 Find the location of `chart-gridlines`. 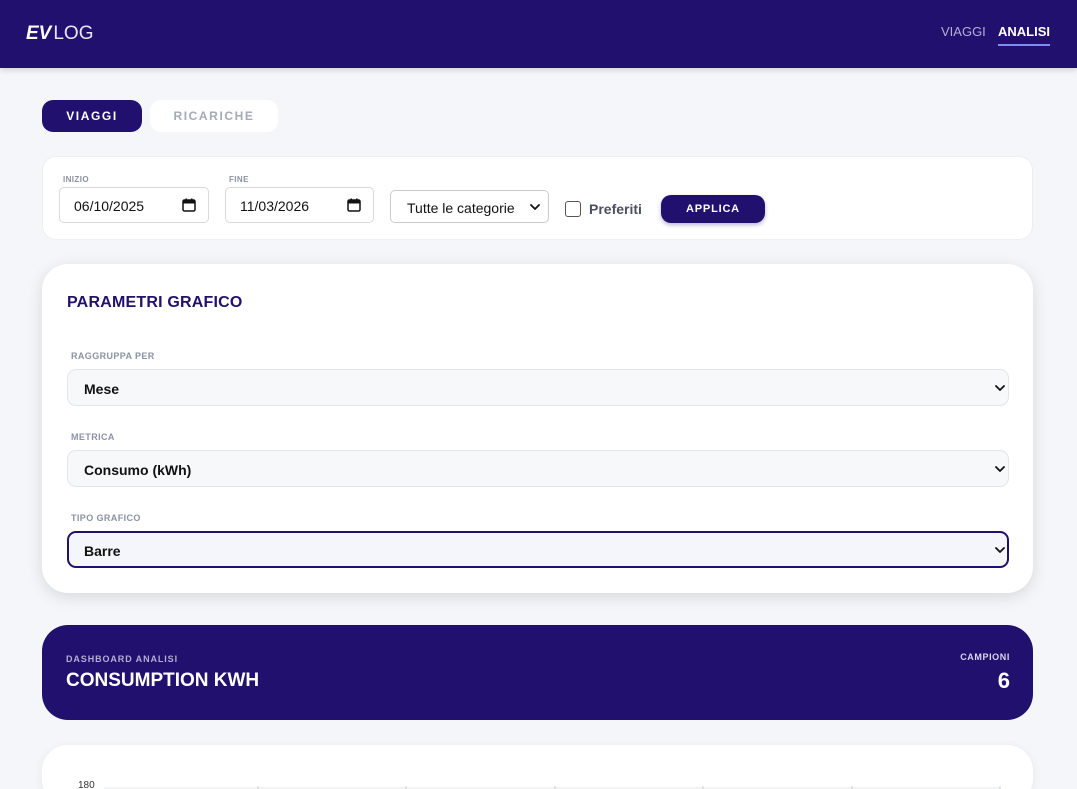

chart-gridlines is located at coordinates (552, 787).